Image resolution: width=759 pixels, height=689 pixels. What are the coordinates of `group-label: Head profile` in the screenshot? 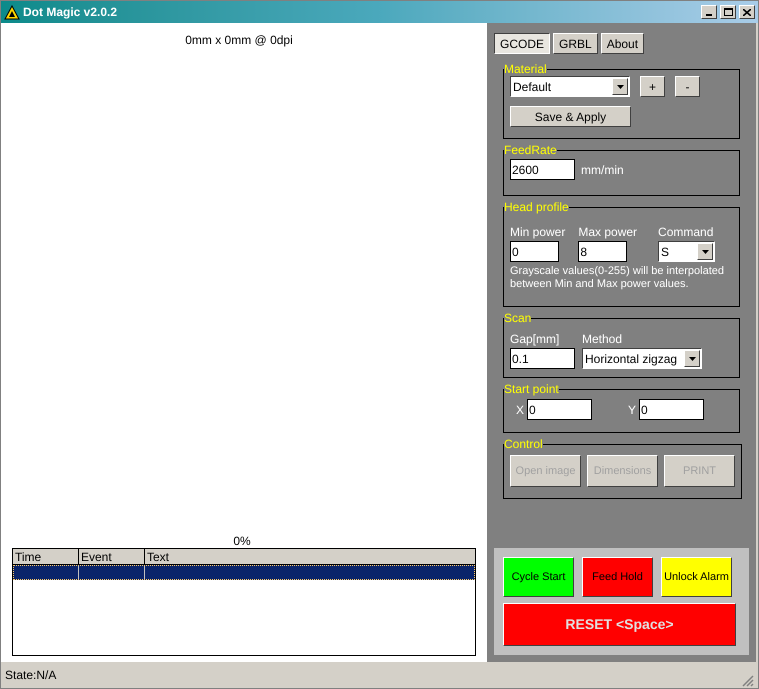 It's located at (536, 207).